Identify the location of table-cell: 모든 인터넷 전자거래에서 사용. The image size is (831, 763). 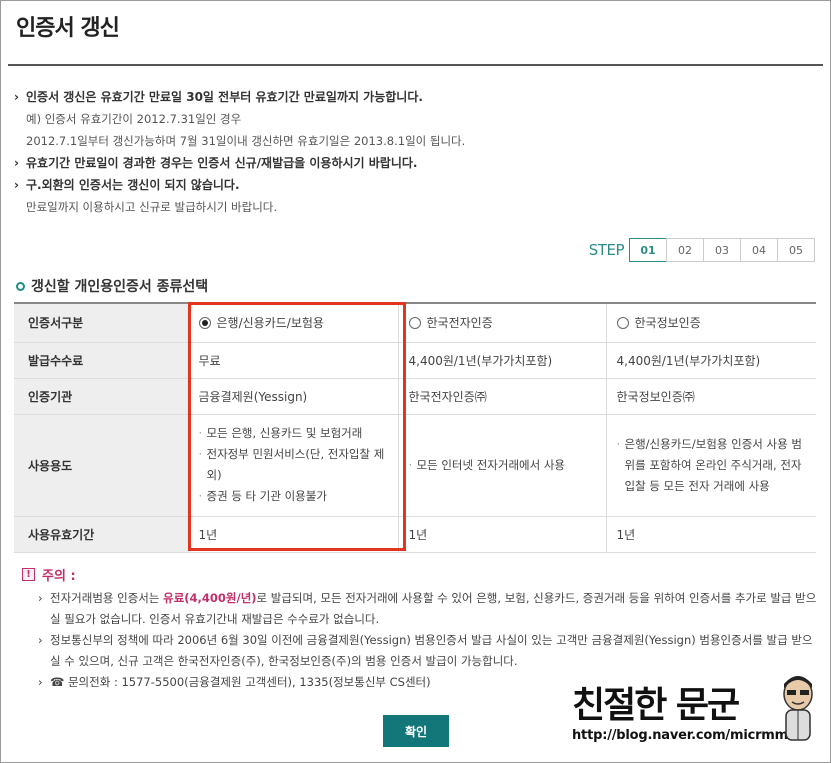
(502, 465).